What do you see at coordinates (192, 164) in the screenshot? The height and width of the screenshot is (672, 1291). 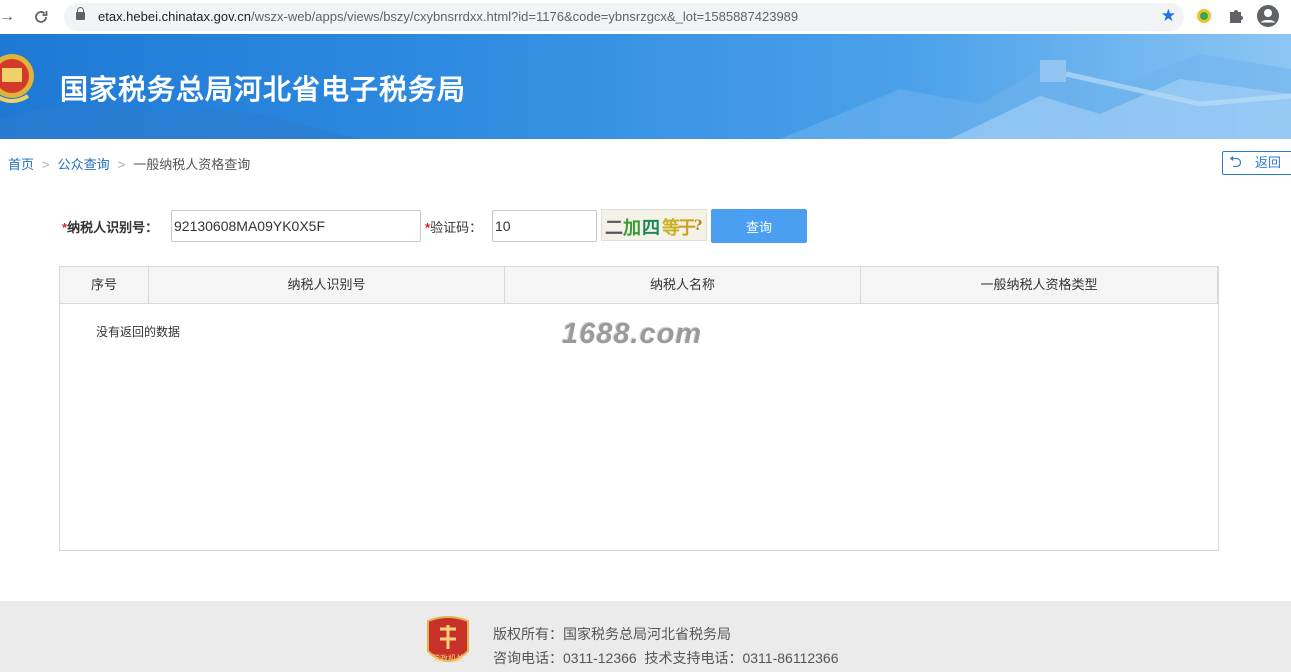 I see `breadcrumb-current: 一般纳税人资格查询` at bounding box center [192, 164].